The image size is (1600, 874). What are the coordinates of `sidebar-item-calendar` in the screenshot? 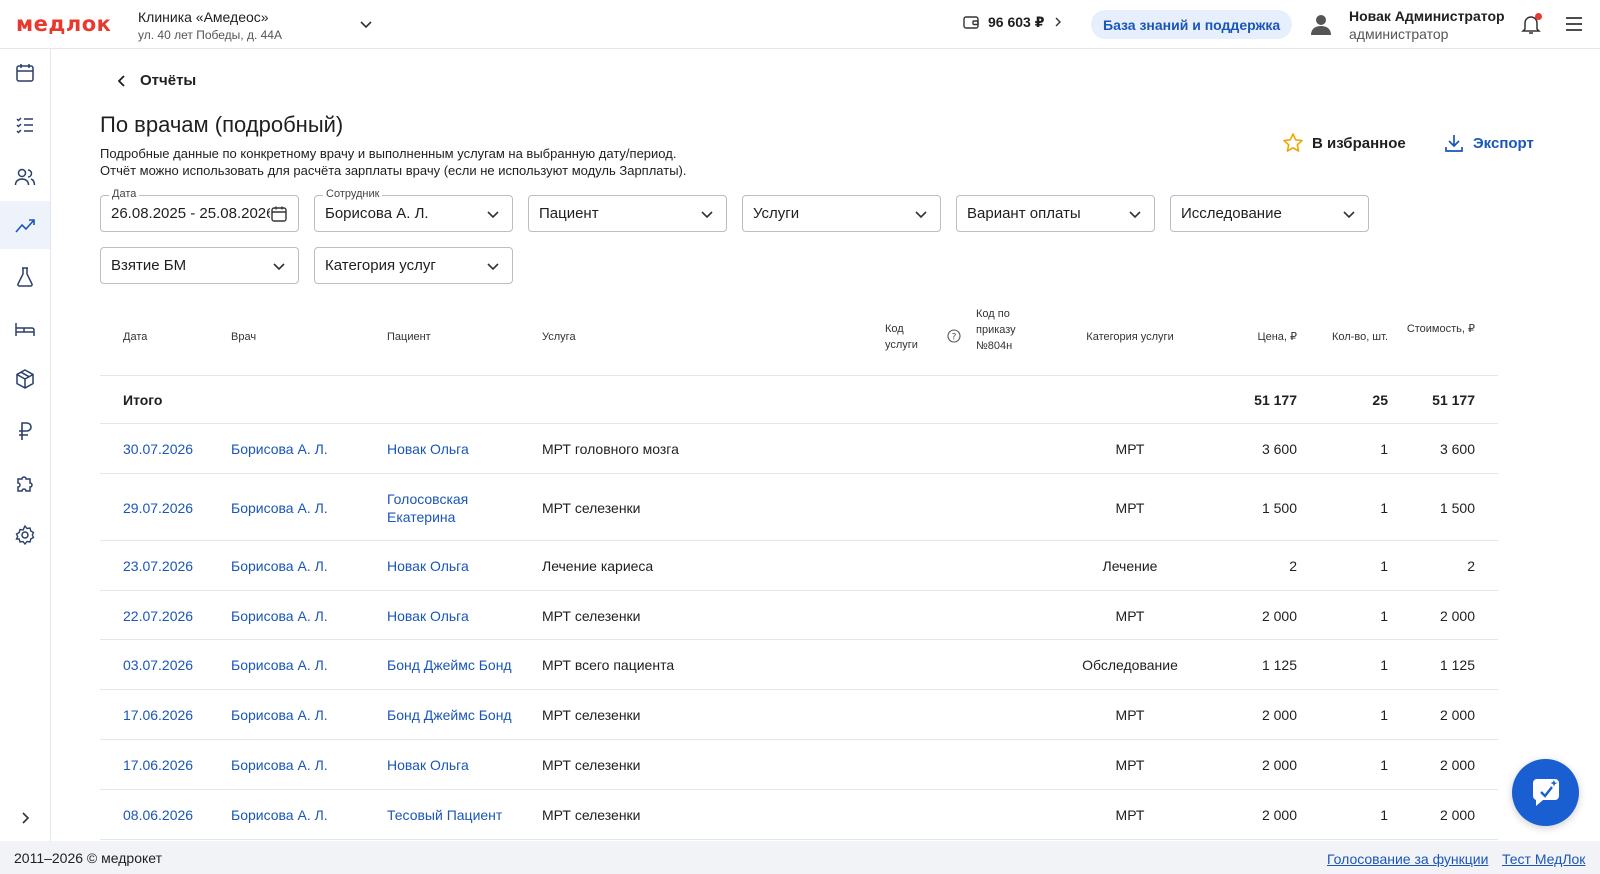 It's located at (25, 73).